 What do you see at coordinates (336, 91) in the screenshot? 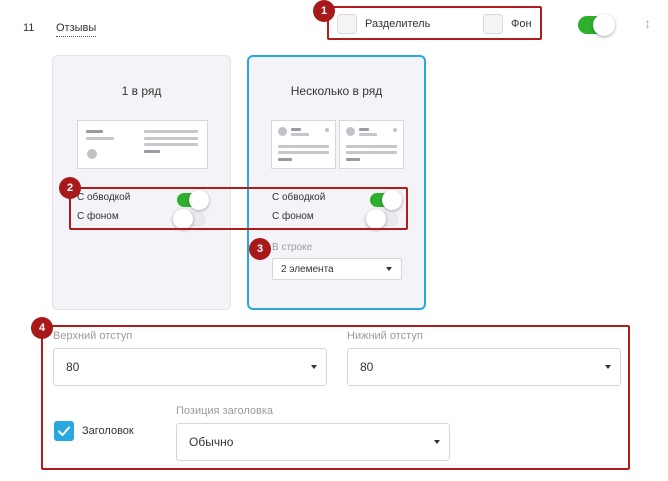
I see `layout-card-title: Несколько в ряд` at bounding box center [336, 91].